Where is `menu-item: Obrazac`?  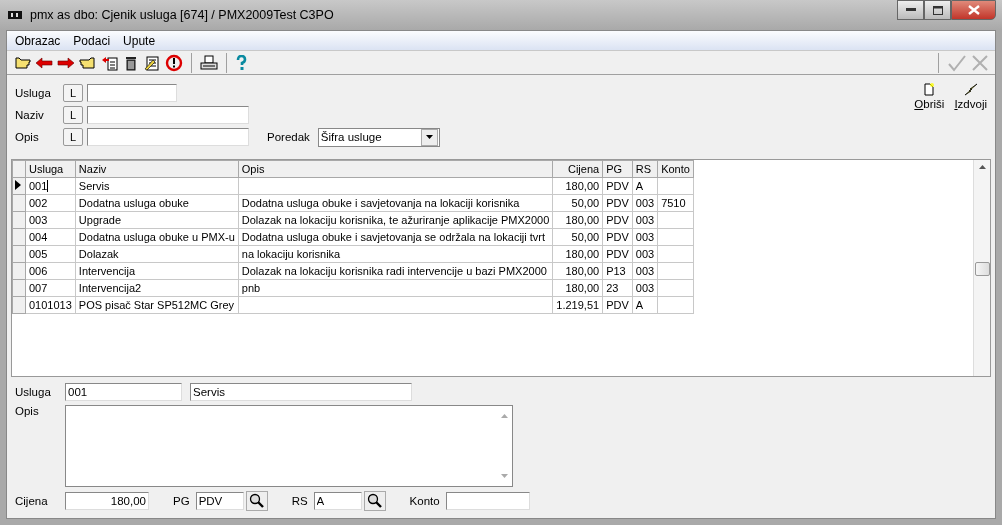 menu-item: Obrazac is located at coordinates (38, 40).